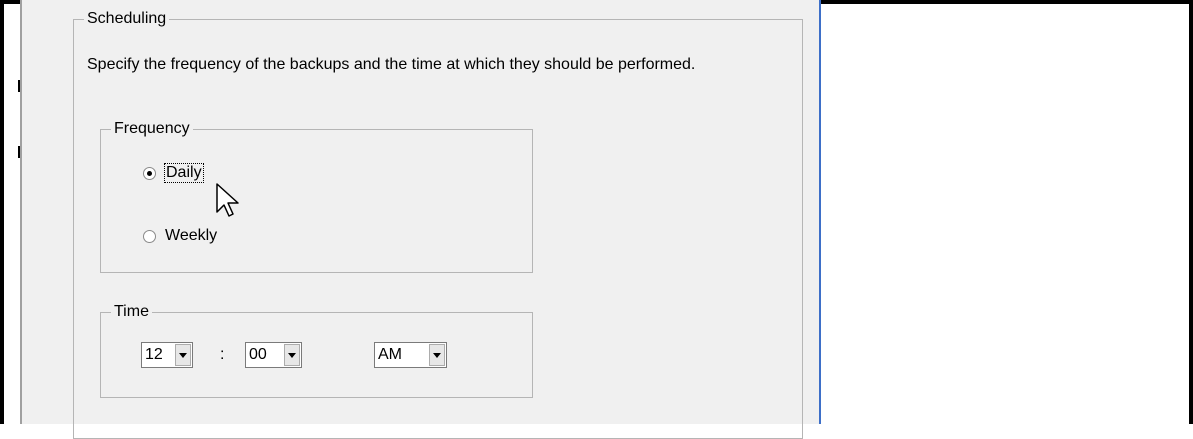  I want to click on period-dropdown-button, so click(437, 355).